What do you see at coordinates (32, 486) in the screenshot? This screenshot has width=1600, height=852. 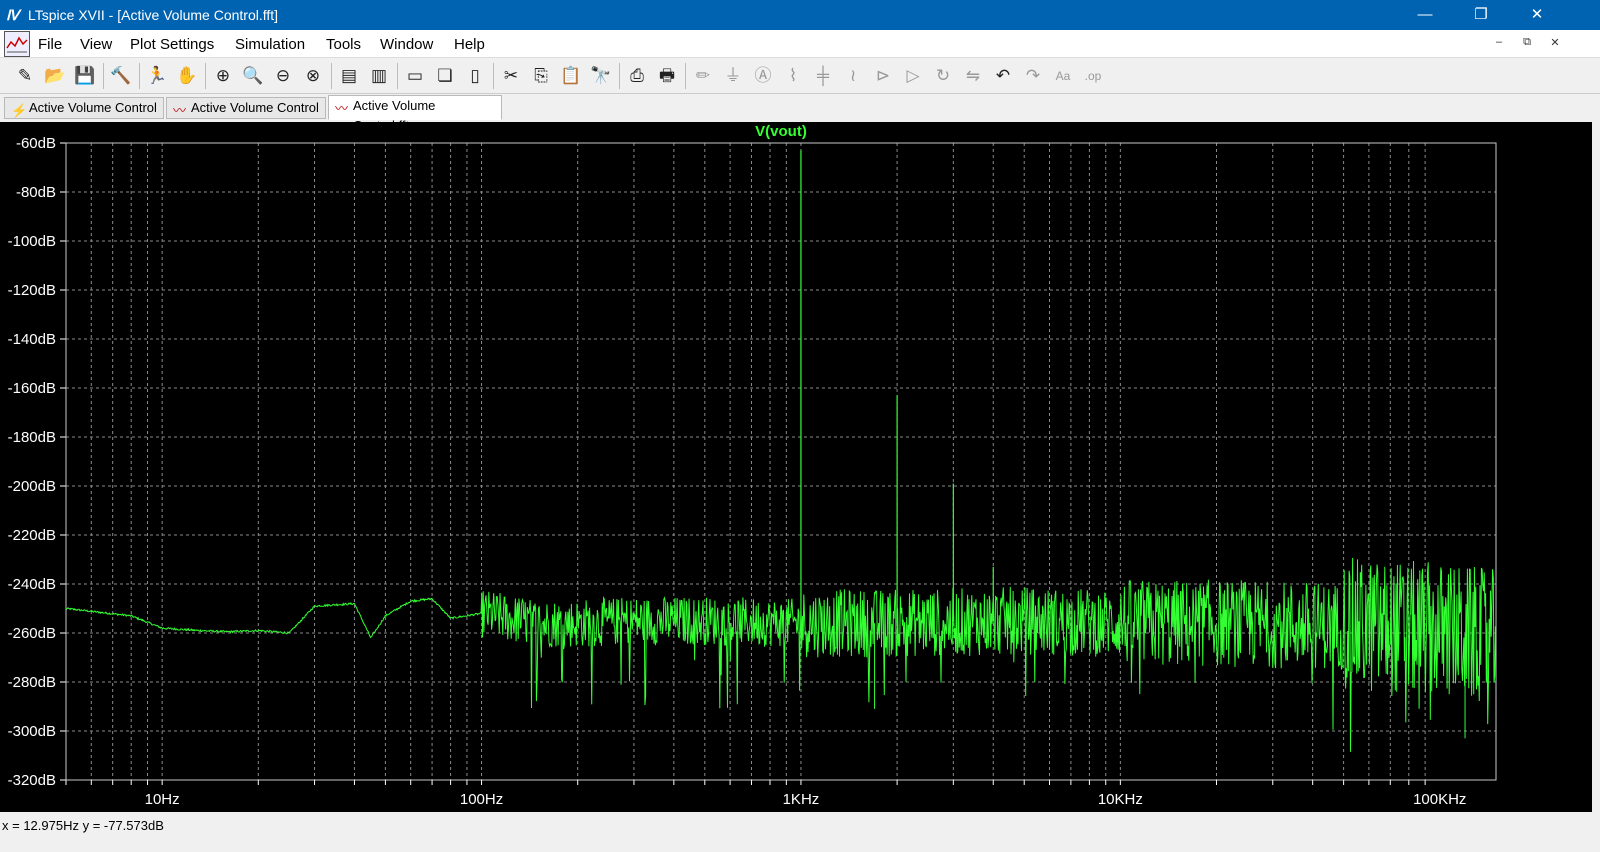 I see `y-tick-label: -200dB` at bounding box center [32, 486].